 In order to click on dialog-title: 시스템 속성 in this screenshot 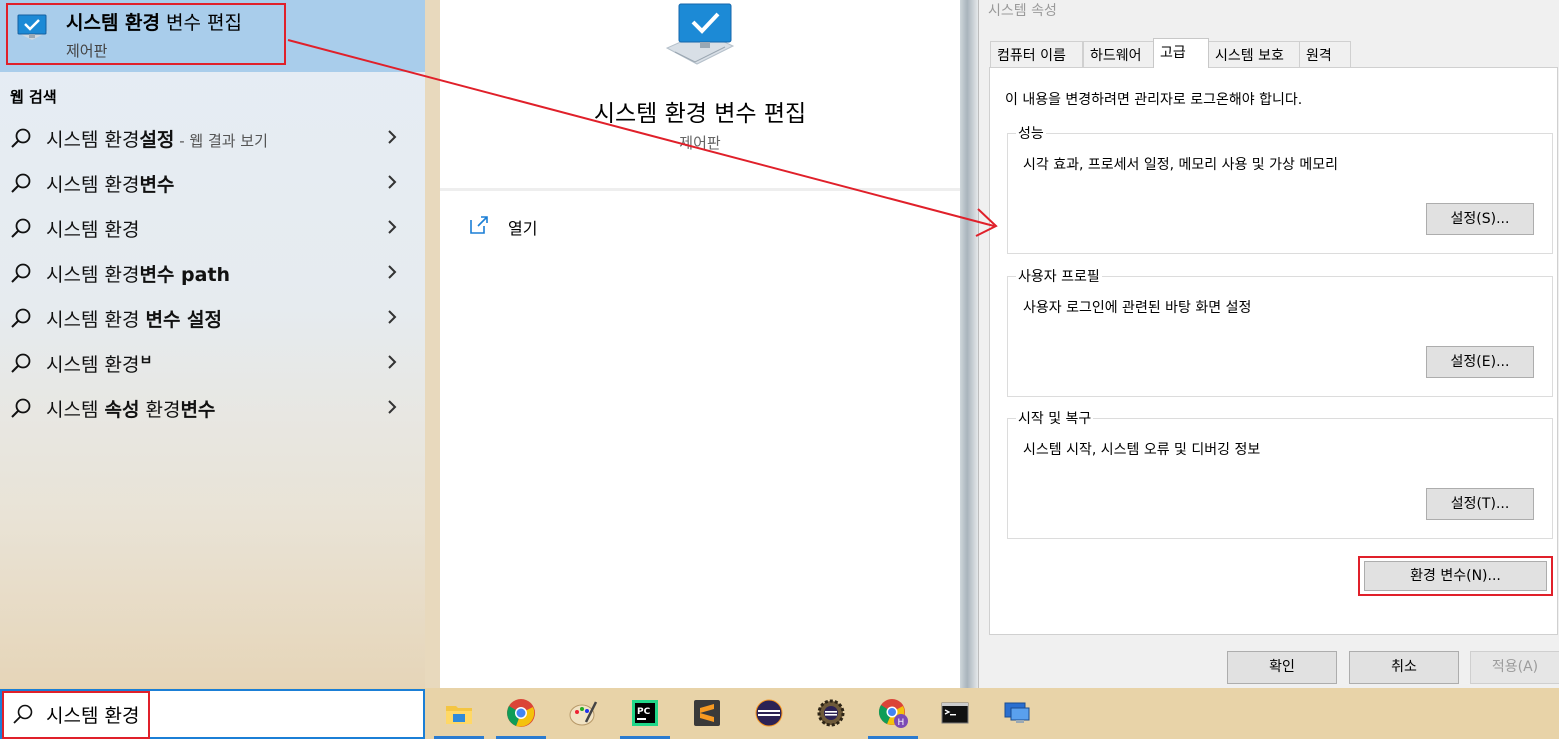, I will do `click(1022, 11)`.